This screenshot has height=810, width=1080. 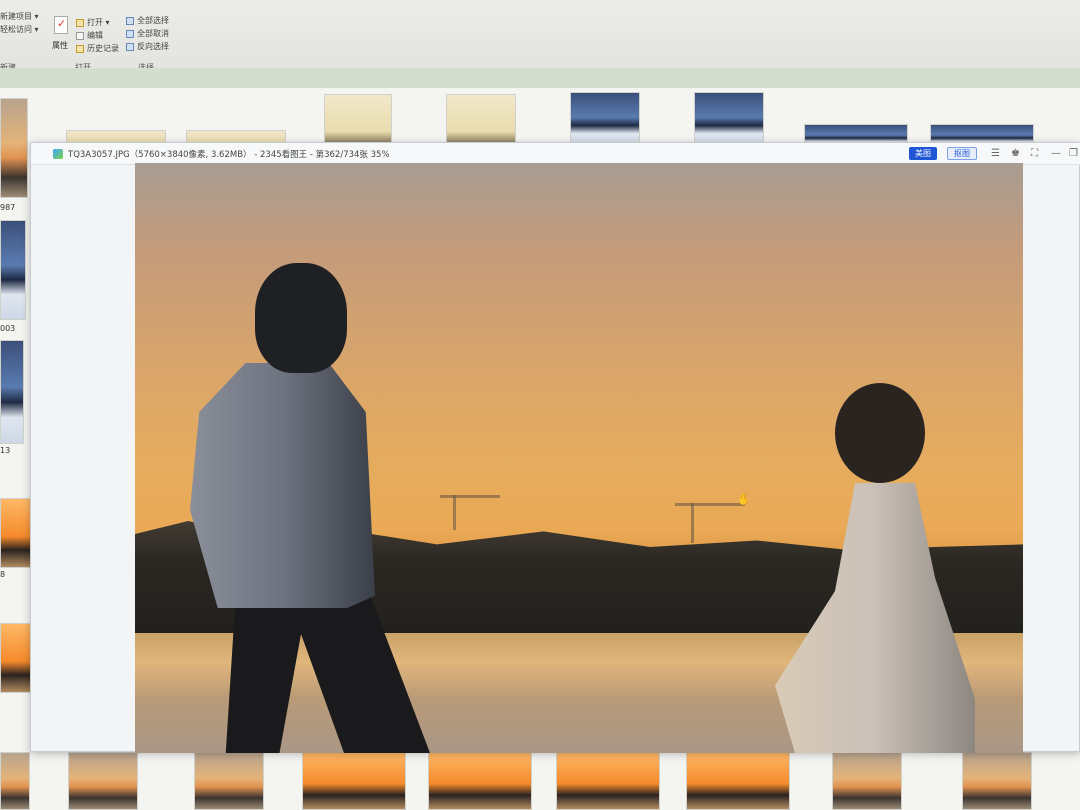 What do you see at coordinates (282, 485) in the screenshot?
I see `photo-man-body` at bounding box center [282, 485].